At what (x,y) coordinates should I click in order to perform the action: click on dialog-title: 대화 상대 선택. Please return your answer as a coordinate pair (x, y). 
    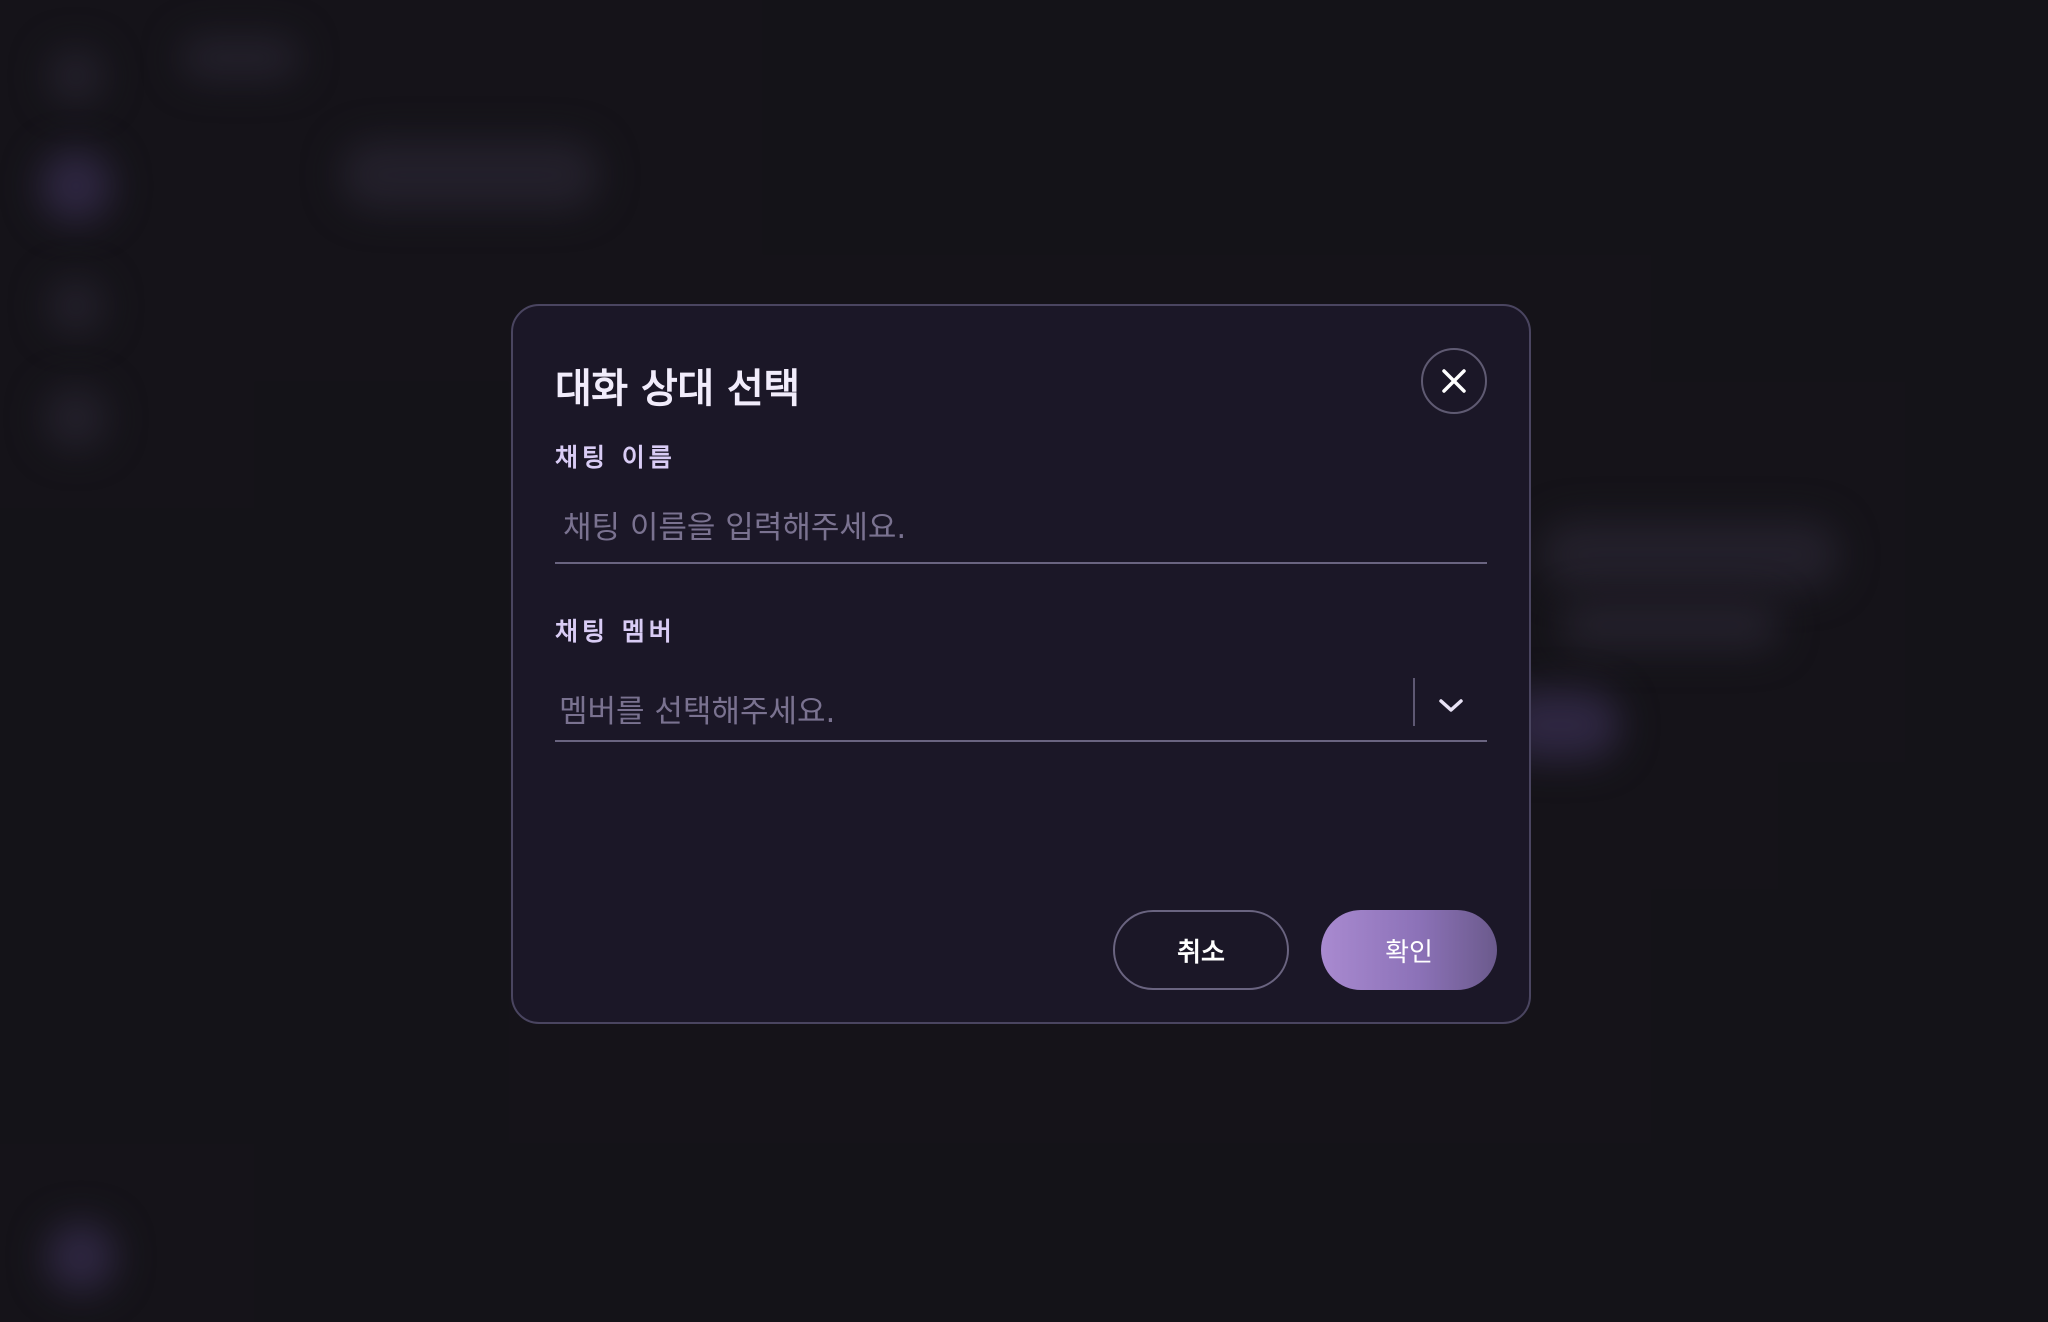
    Looking at the image, I should click on (677, 389).